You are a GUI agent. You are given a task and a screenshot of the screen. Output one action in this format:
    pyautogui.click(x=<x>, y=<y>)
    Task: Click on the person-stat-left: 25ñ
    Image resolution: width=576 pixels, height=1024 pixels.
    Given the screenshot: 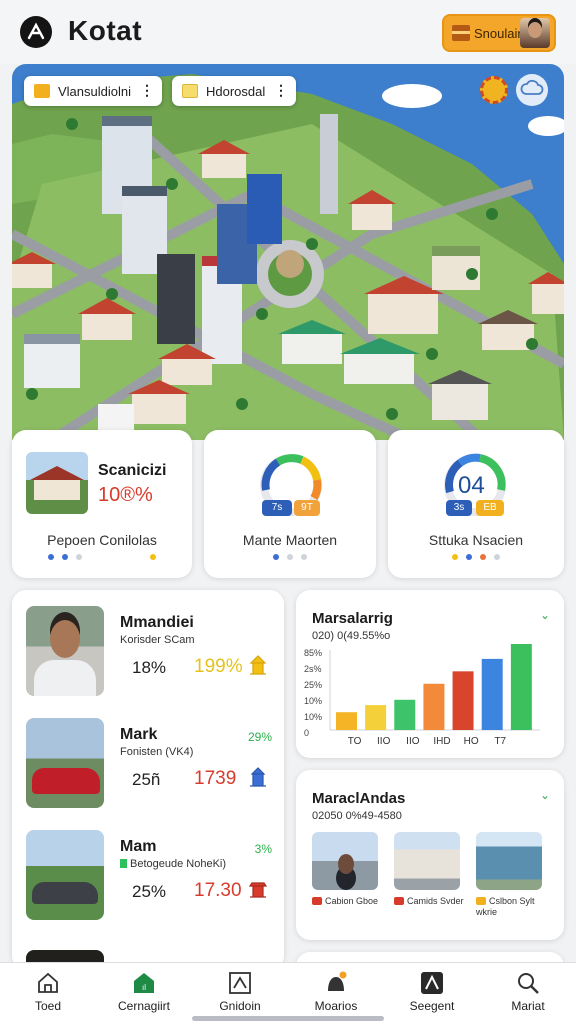 What is the action you would take?
    pyautogui.click(x=146, y=779)
    